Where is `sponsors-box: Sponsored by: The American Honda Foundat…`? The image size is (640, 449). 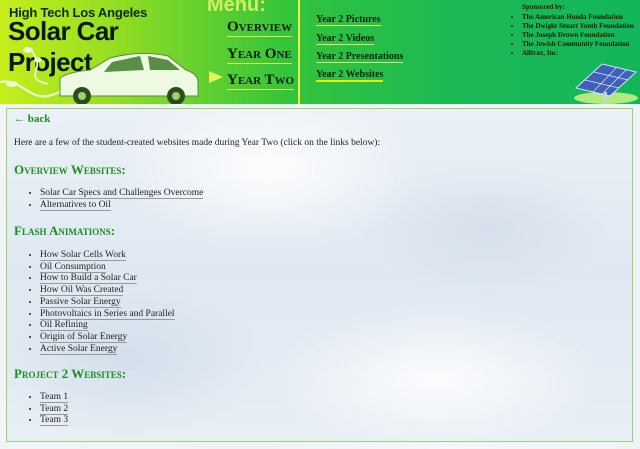 sponsors-box: Sponsored by: The American Honda Foundat… is located at coordinates (577, 30).